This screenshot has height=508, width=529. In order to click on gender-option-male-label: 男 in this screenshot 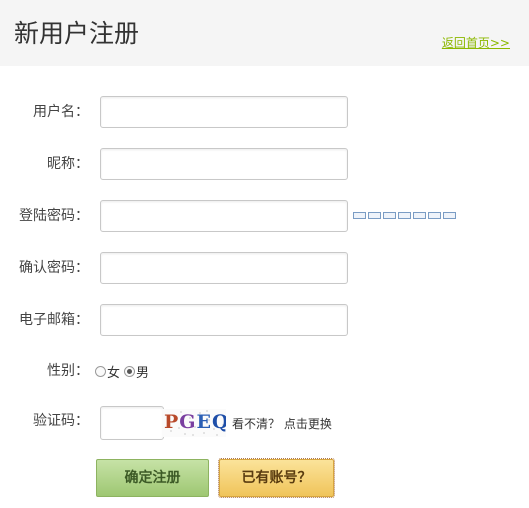, I will do `click(143, 373)`.